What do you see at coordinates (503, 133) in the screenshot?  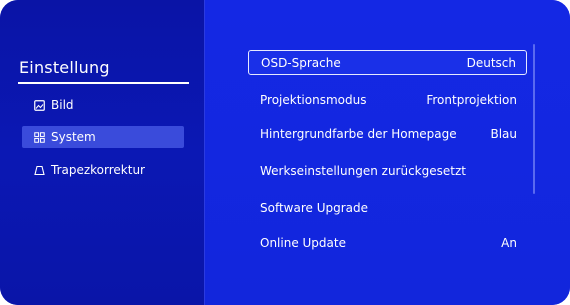 I see `setting-value: Blau` at bounding box center [503, 133].